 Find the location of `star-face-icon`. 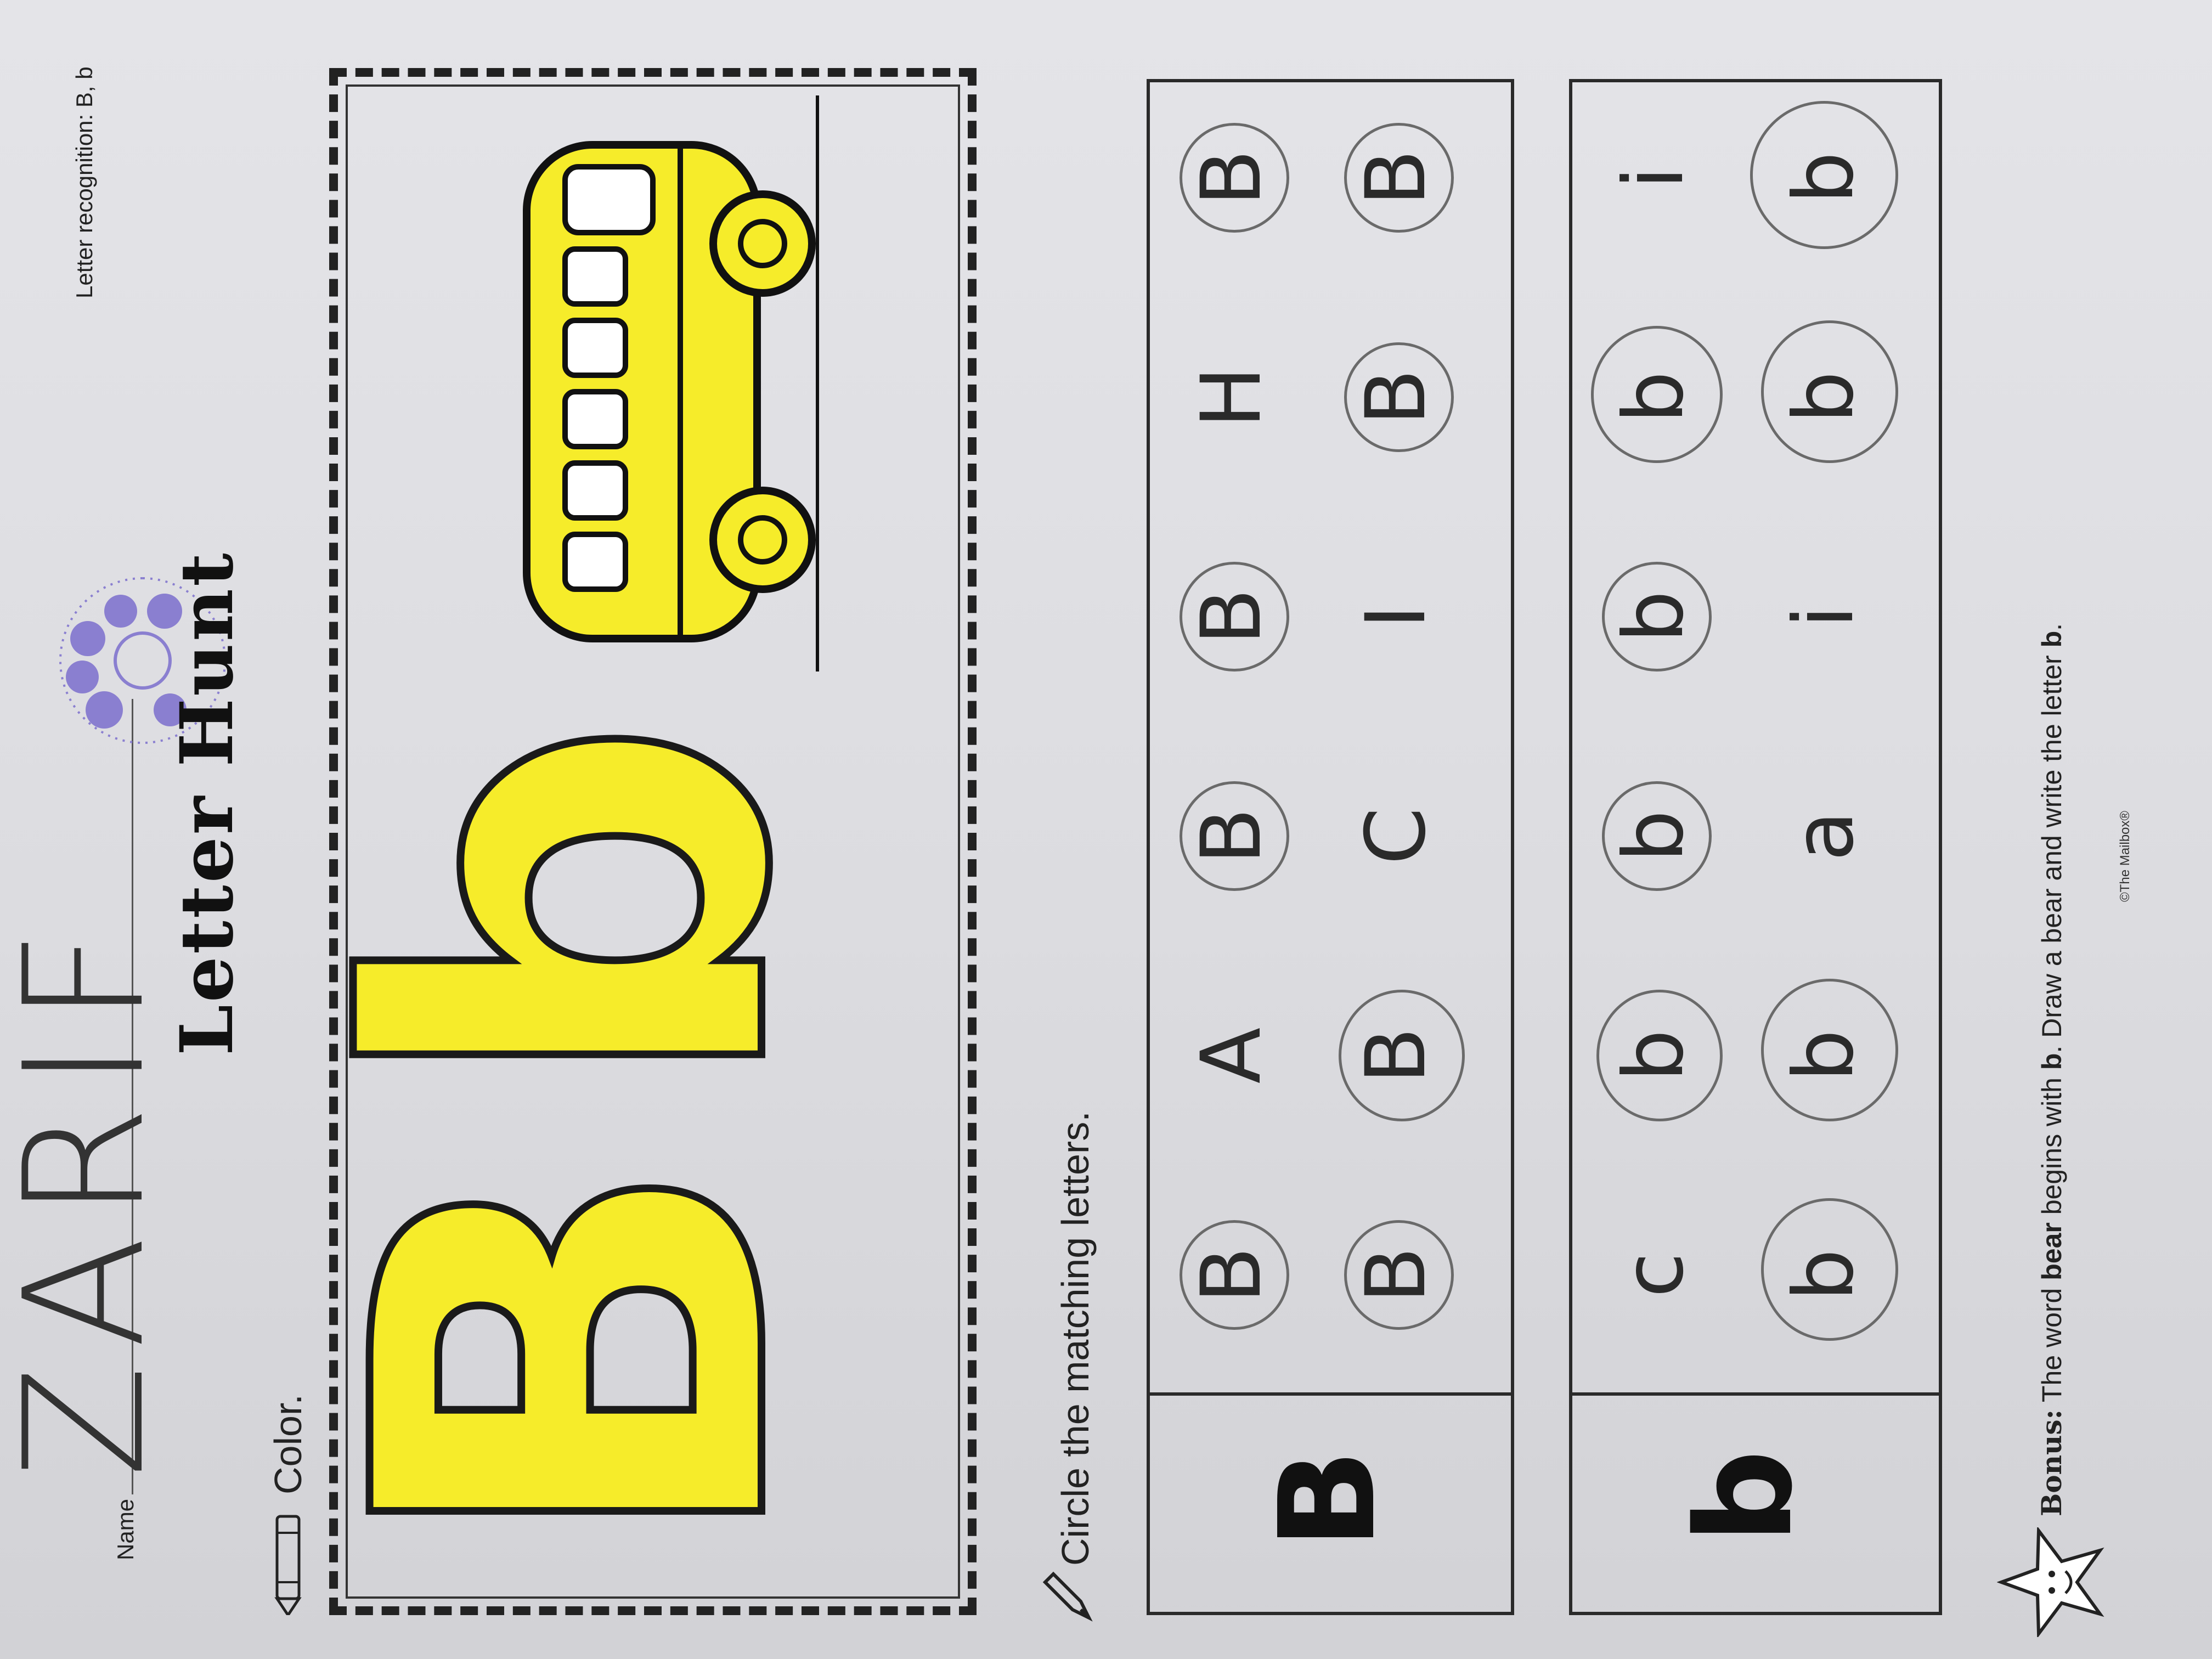

star-face-icon is located at coordinates (2052, 1582).